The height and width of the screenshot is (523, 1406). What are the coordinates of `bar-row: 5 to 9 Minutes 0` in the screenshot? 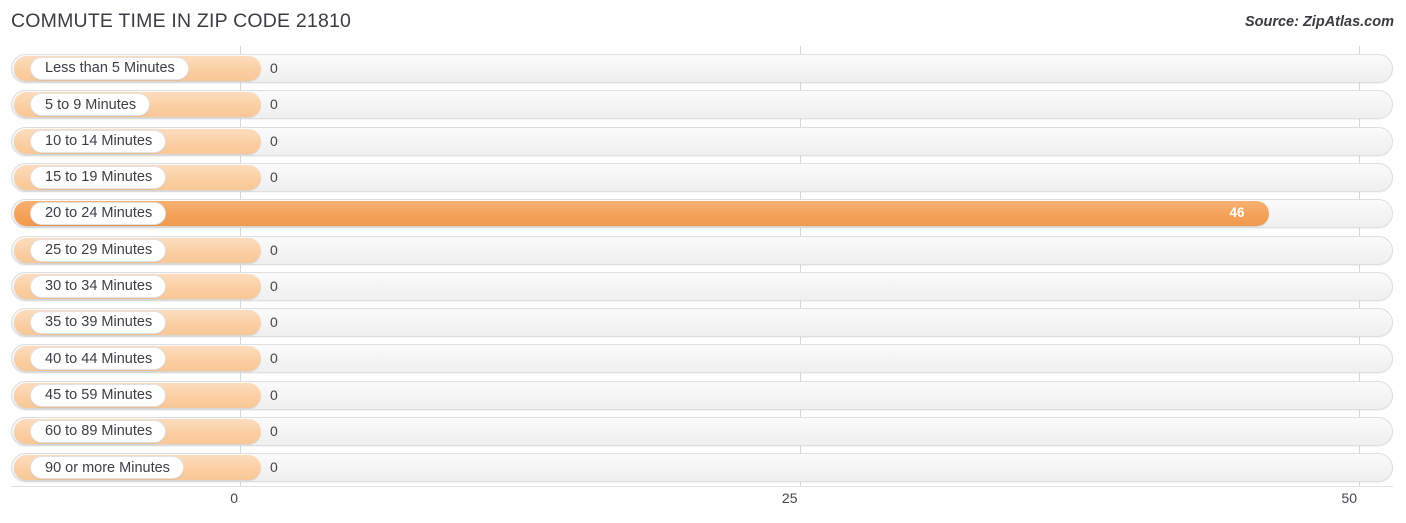 It's located at (702, 105).